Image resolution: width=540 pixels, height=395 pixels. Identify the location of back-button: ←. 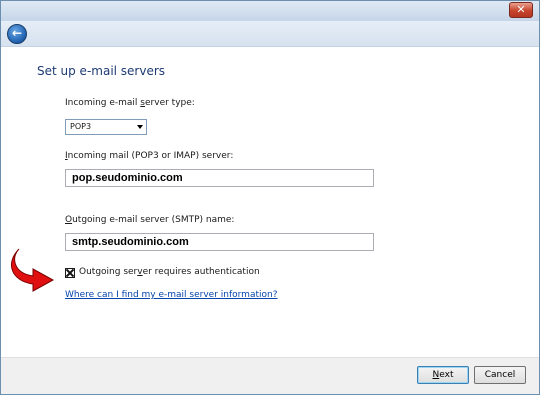
(17, 34).